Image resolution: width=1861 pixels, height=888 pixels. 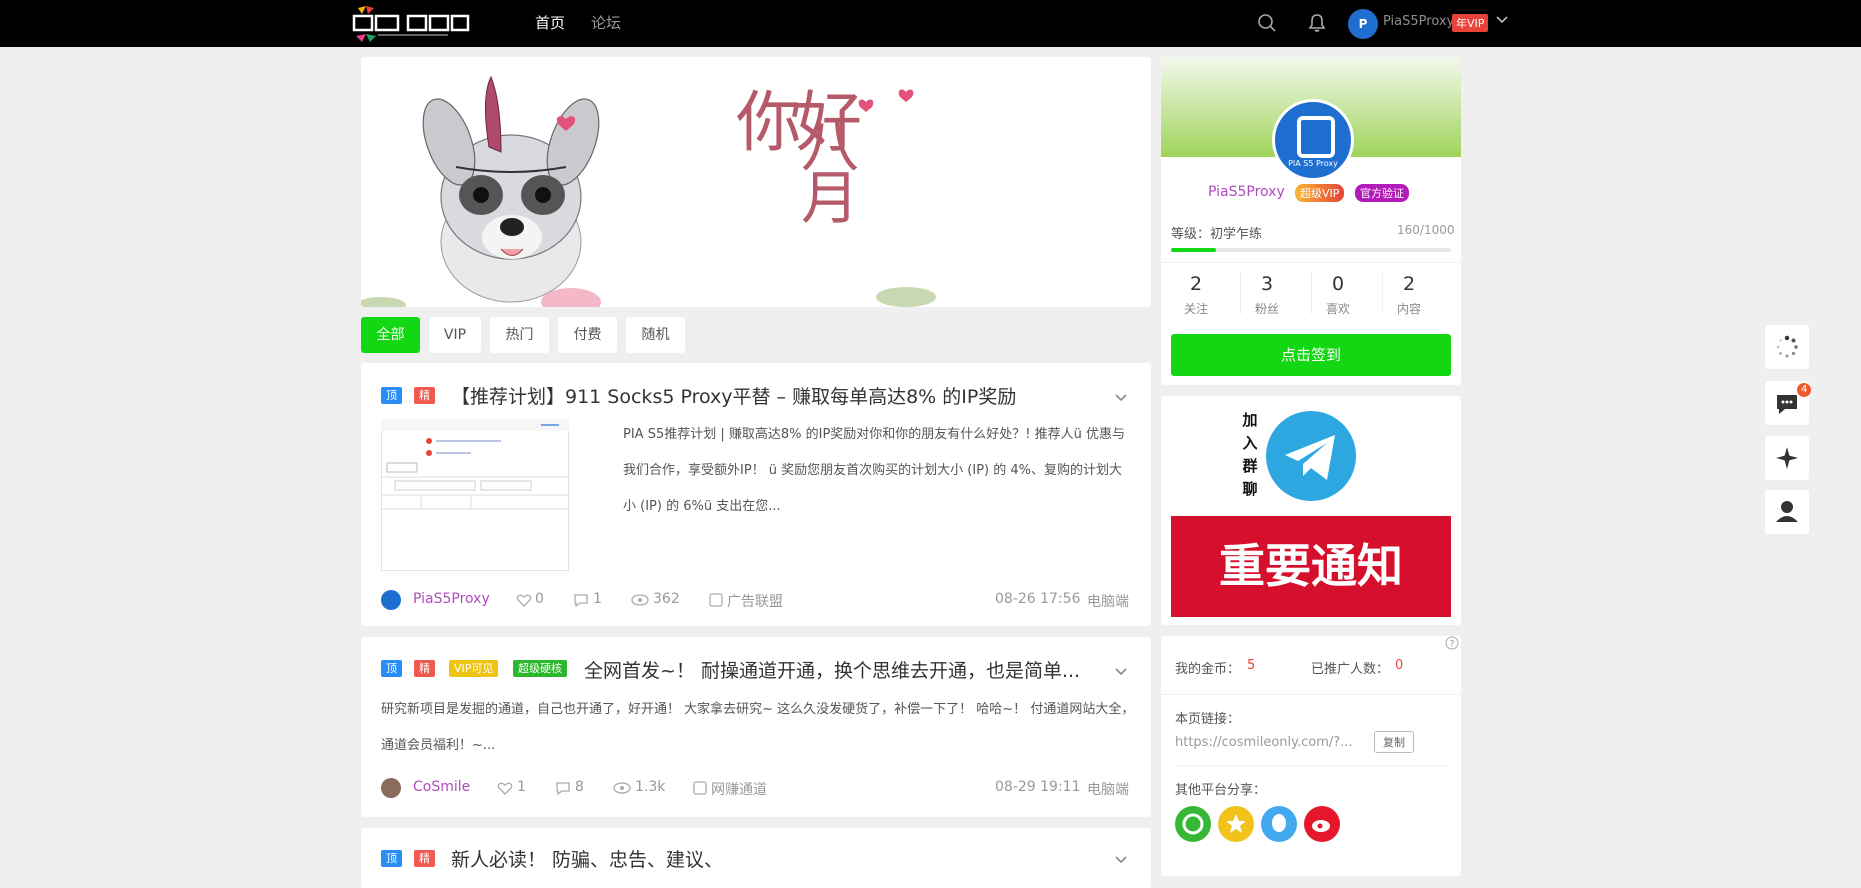 I want to click on tag-hardcore: 超级硬核, so click(x=540, y=668).